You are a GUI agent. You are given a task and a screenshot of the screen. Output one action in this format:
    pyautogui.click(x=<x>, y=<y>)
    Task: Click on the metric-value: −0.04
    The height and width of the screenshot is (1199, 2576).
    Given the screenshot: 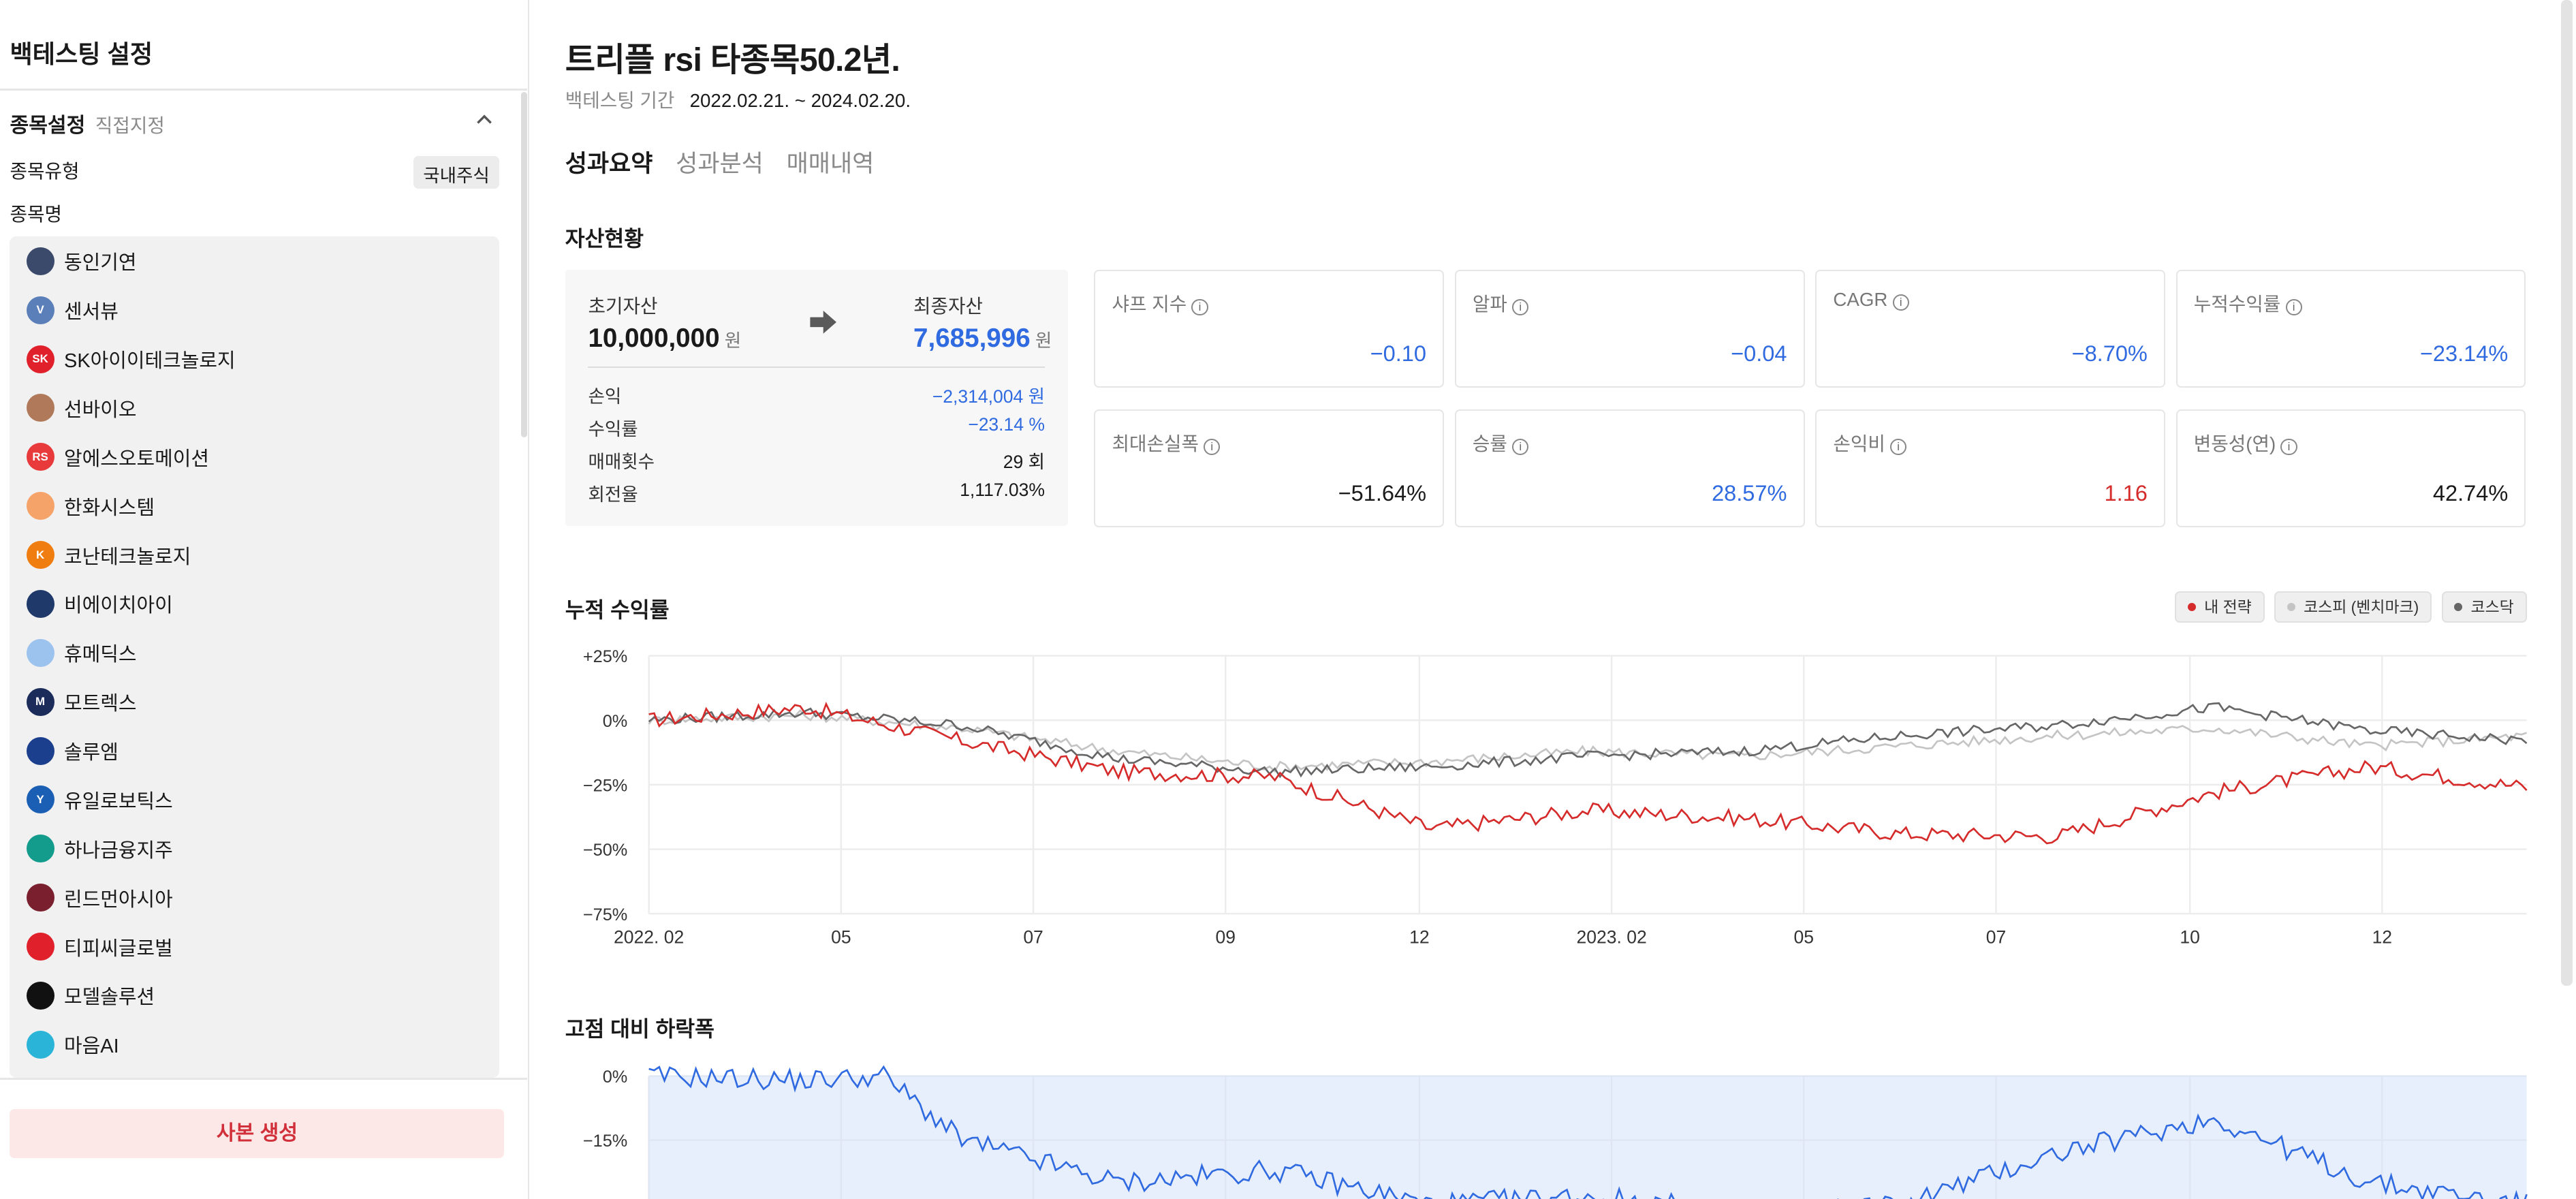 What is the action you would take?
    pyautogui.click(x=1759, y=354)
    